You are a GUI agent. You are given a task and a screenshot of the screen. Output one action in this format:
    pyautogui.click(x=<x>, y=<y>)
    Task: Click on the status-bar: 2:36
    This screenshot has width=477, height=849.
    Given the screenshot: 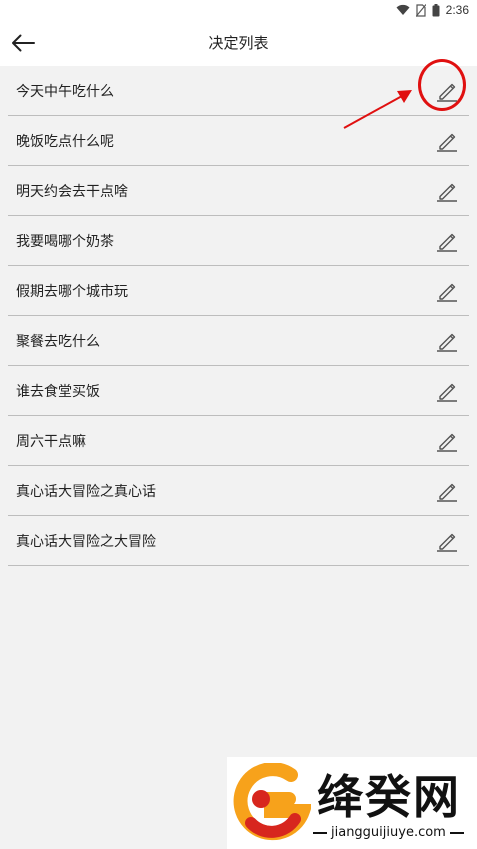 What is the action you would take?
    pyautogui.click(x=238, y=10)
    